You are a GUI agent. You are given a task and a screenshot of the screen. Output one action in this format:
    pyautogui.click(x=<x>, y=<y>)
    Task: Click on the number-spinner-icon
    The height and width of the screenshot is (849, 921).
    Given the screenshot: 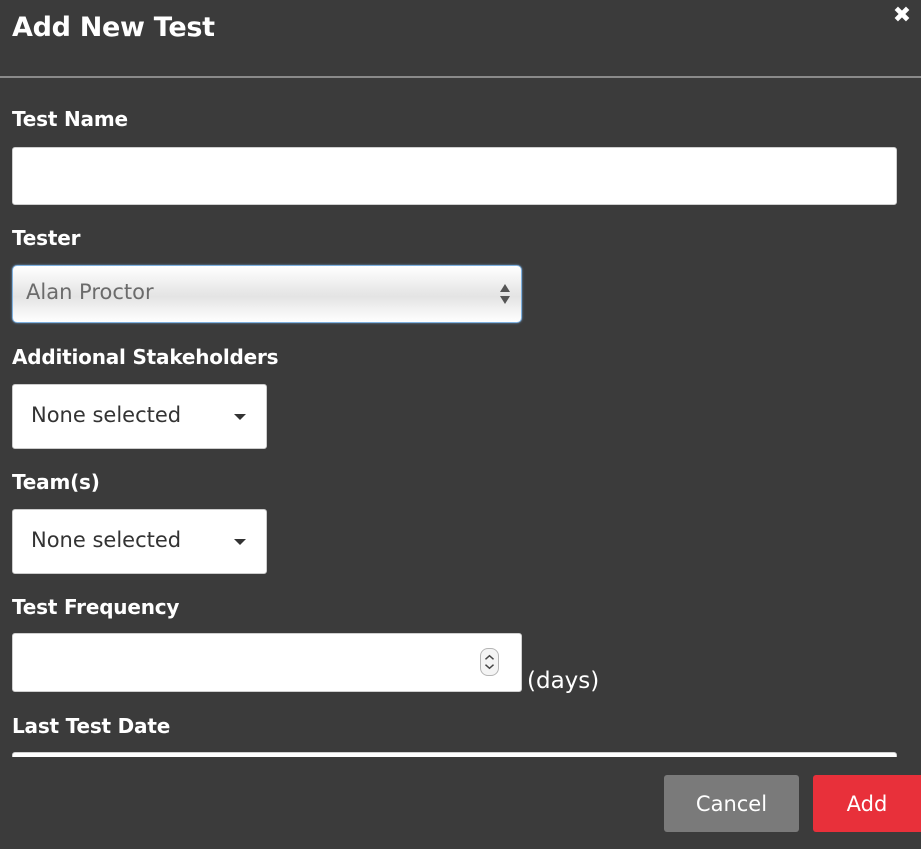 What is the action you would take?
    pyautogui.click(x=489, y=662)
    